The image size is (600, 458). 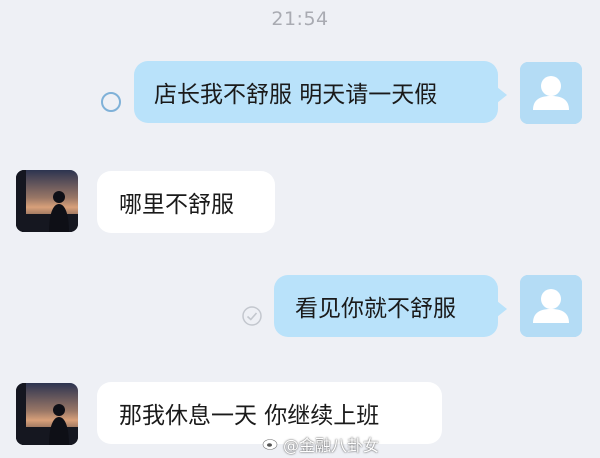 What do you see at coordinates (111, 102) in the screenshot?
I see `status-unread-icon` at bounding box center [111, 102].